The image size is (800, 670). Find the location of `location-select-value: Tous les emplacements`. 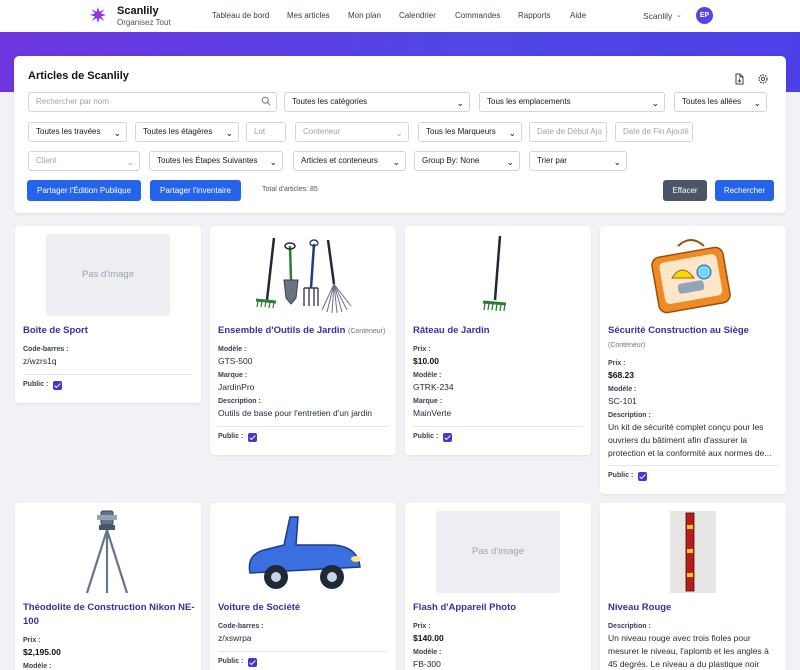

location-select-value: Tous les emplacements is located at coordinates (529, 101).